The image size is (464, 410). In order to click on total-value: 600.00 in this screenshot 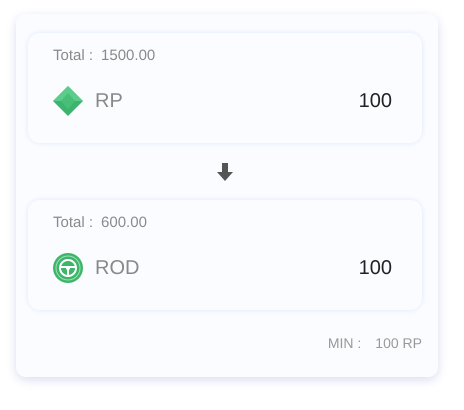, I will do `click(124, 222)`.